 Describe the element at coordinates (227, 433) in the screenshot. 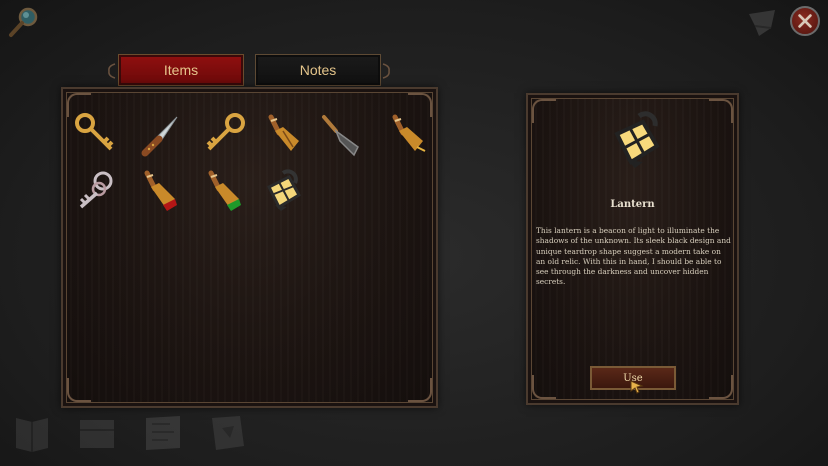

I see `book-icon` at that location.